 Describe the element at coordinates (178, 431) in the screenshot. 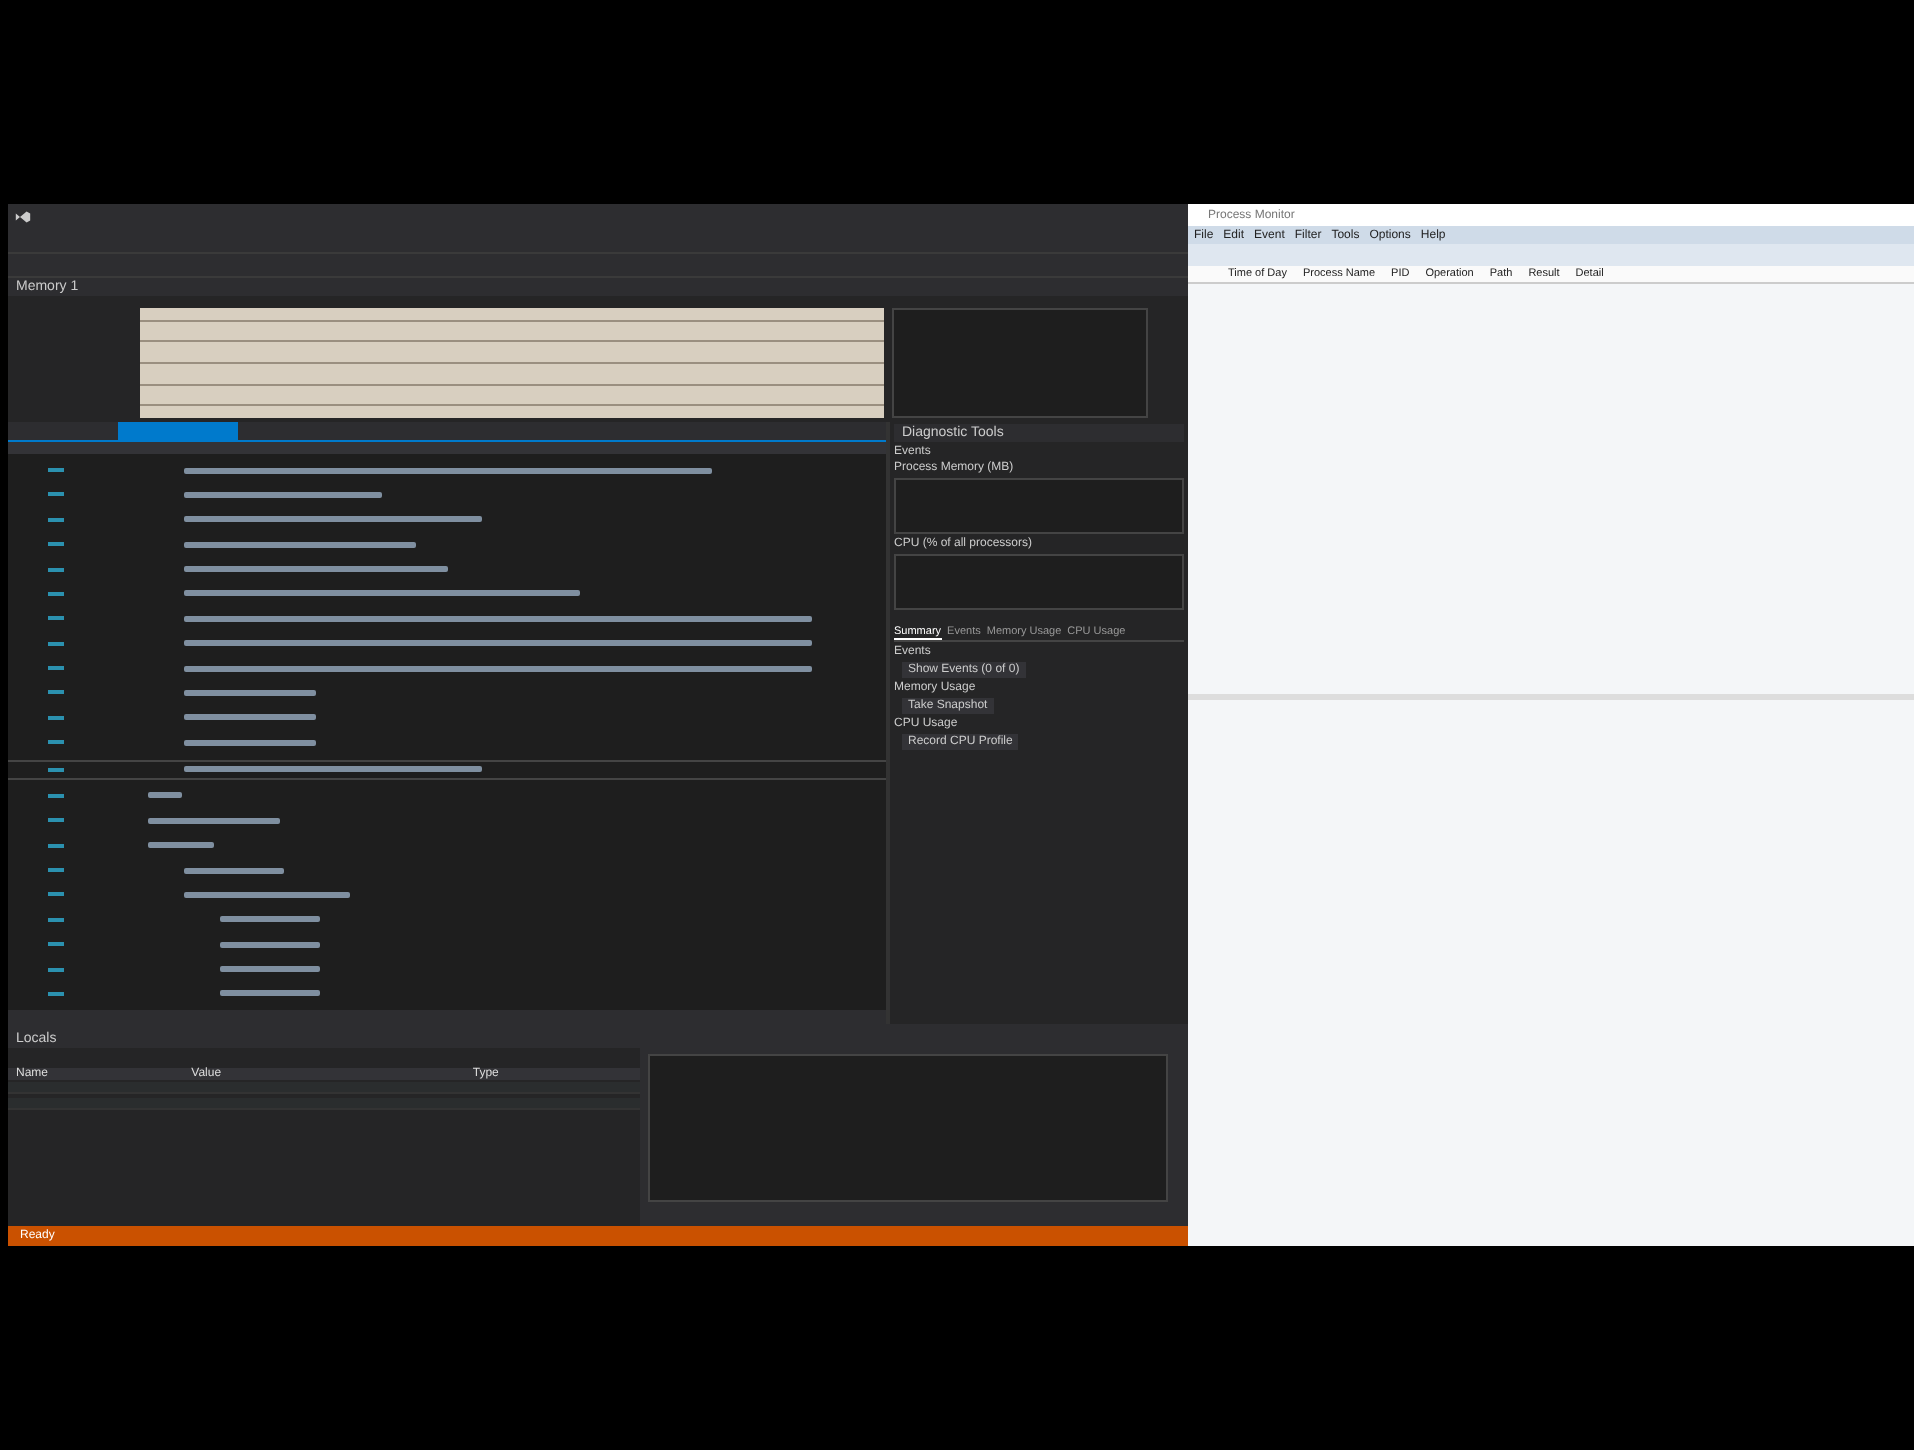

I see `document-tab` at that location.